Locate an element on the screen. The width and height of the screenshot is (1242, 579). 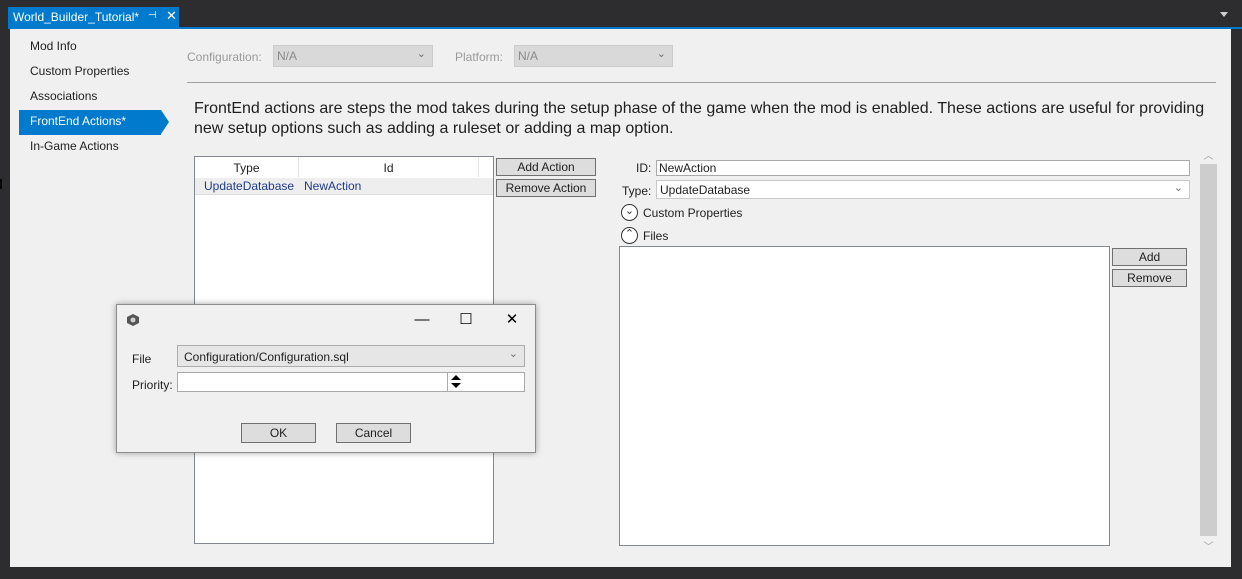
priority-input is located at coordinates (351, 382).